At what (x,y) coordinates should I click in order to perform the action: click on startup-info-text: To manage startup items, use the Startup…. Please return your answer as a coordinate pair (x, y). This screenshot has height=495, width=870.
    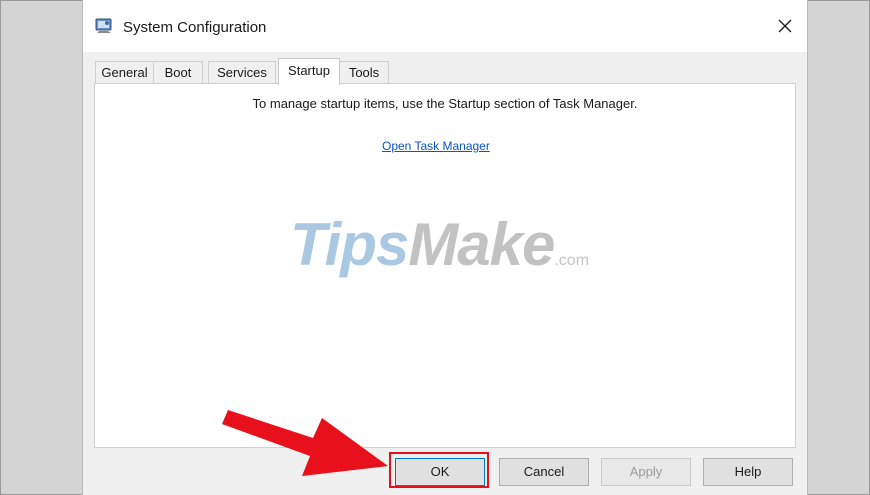
    Looking at the image, I should click on (445, 103).